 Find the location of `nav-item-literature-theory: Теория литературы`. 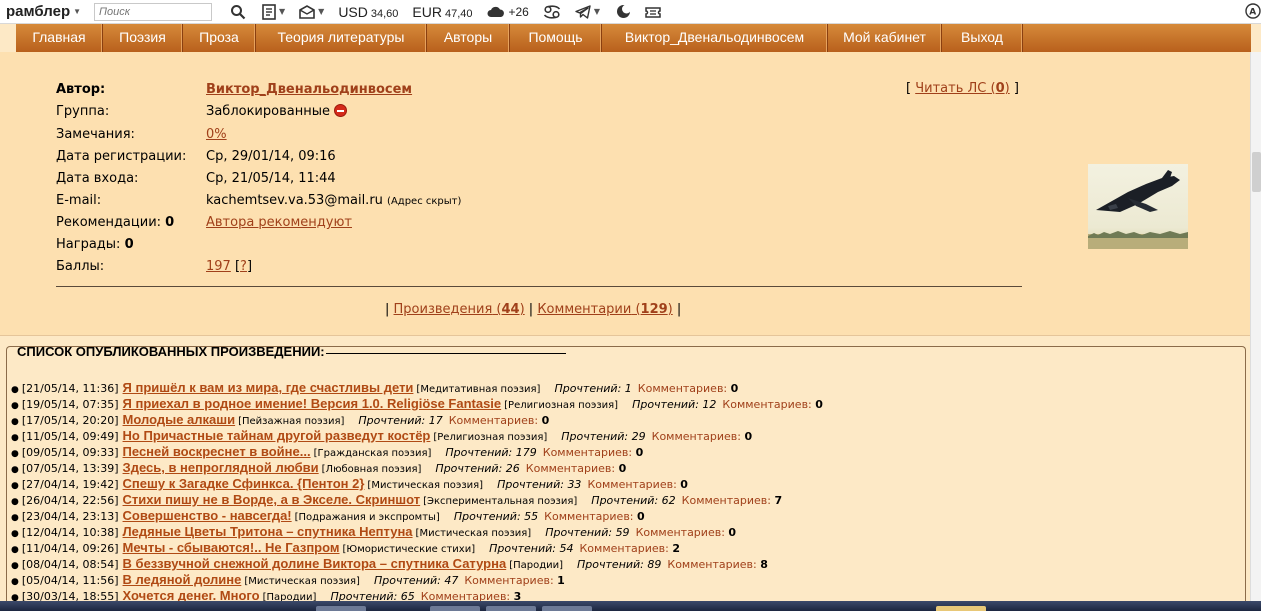

nav-item-literature-theory: Теория литературы is located at coordinates (341, 38).